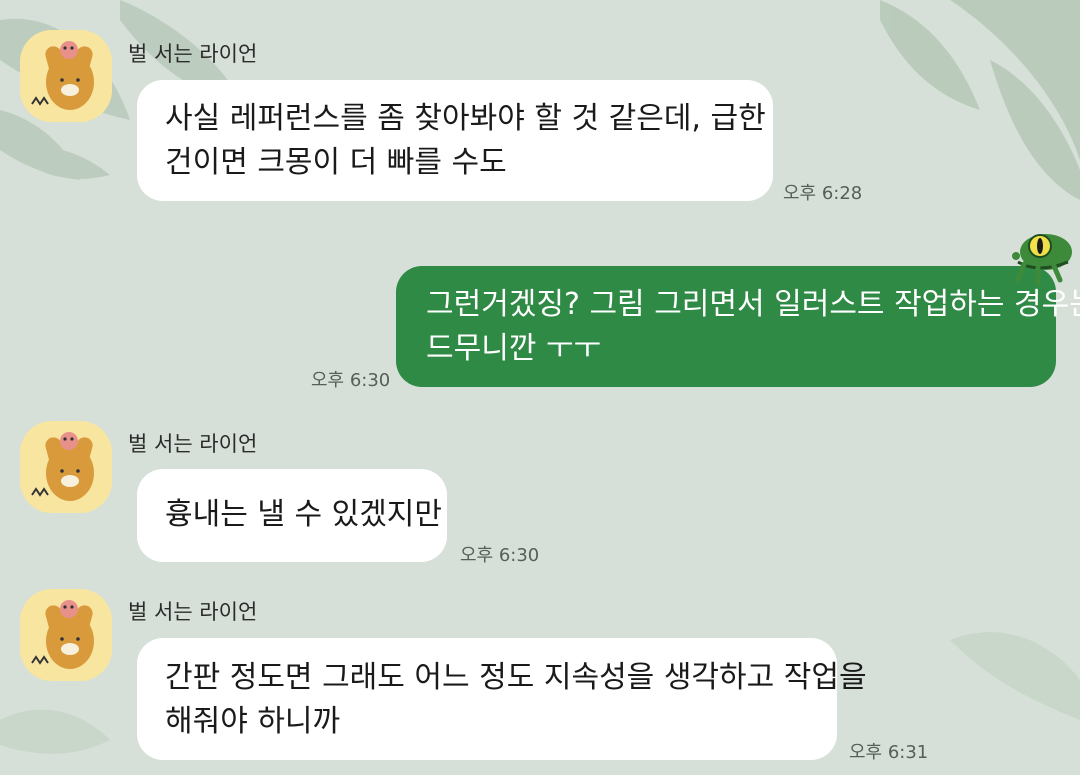 Image resolution: width=1080 pixels, height=775 pixels. I want to click on message-text-line: 그런거겠징? 그림 그리면서 일러스트 작업하는 경우는, so click(753, 304).